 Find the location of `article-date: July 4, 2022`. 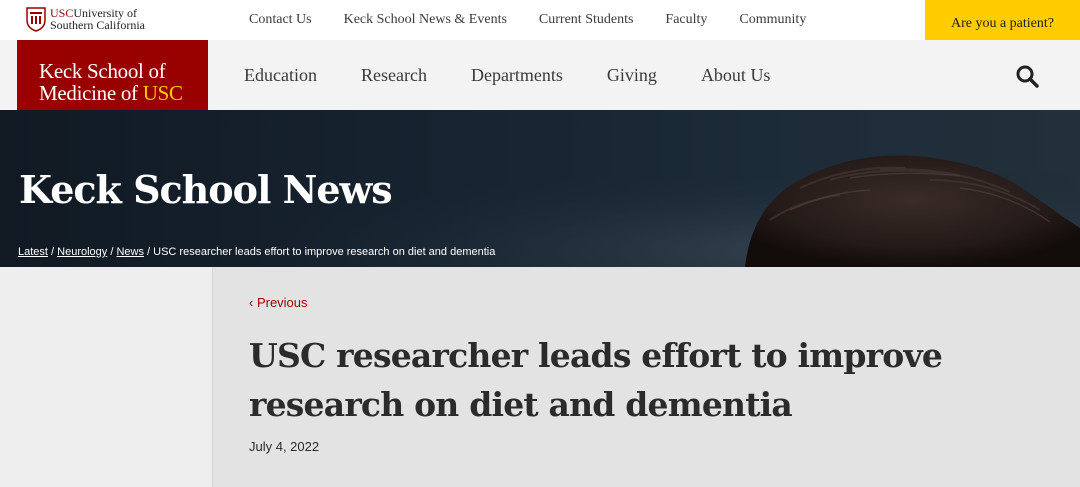

article-date: July 4, 2022 is located at coordinates (284, 446).